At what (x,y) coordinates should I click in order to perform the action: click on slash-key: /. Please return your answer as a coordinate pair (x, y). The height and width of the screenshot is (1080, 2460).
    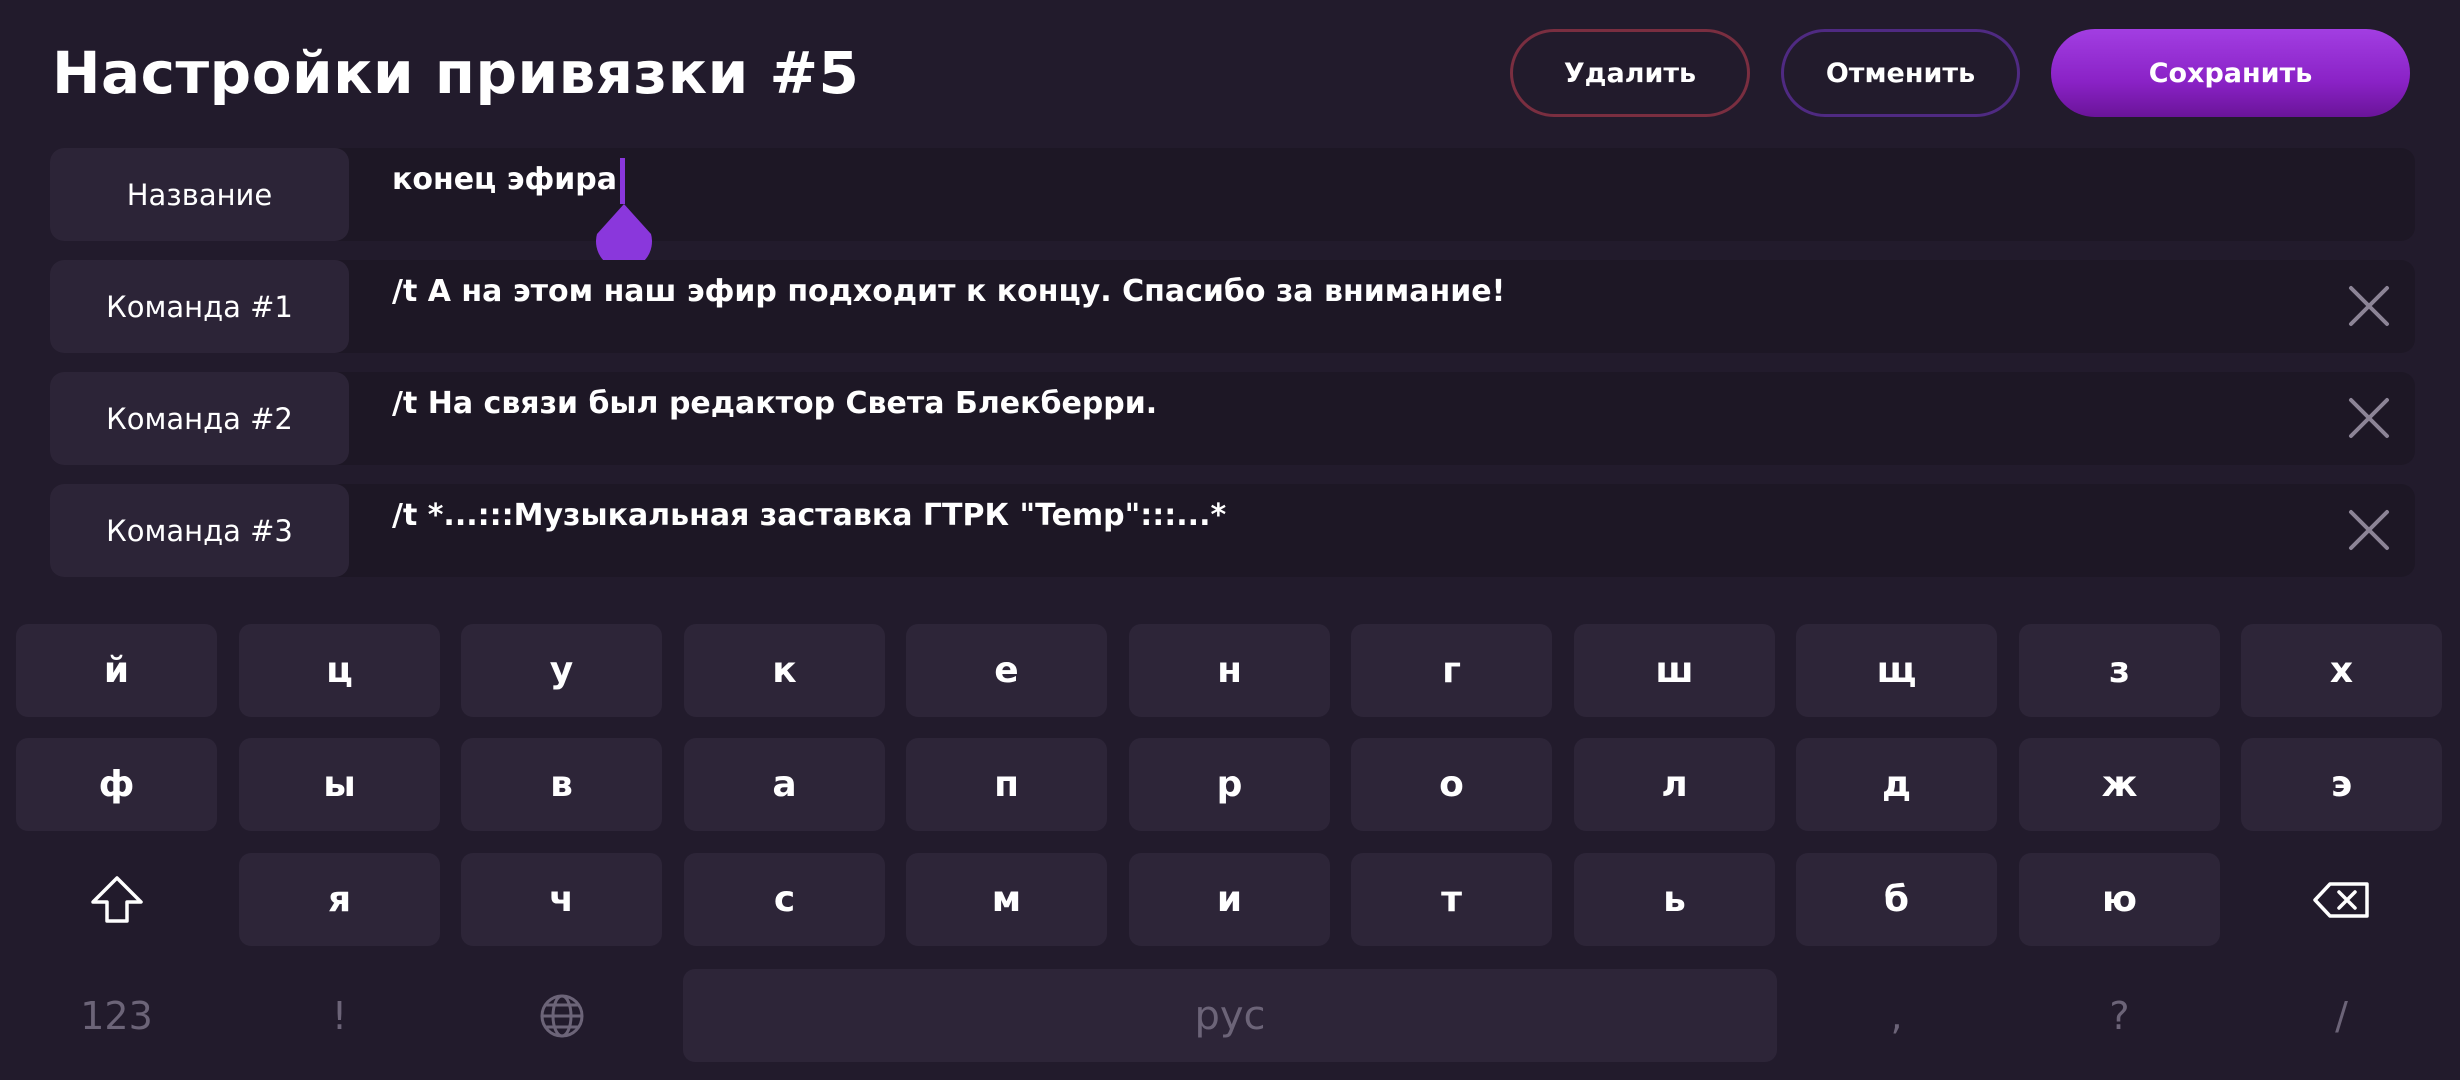
    Looking at the image, I should click on (2341, 1015).